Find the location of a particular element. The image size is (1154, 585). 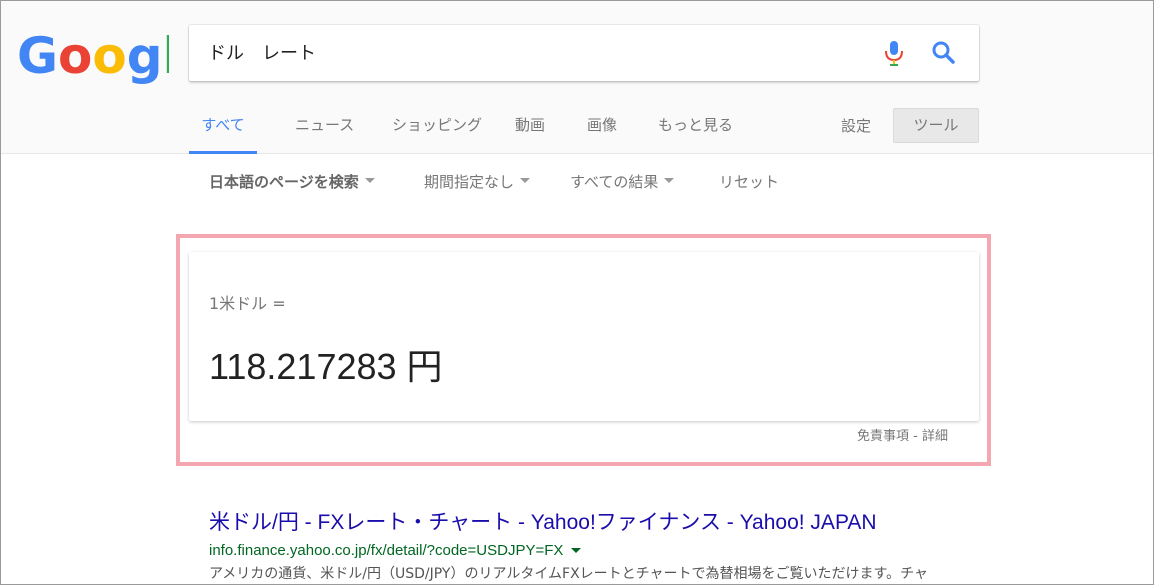

filter-results: すべての結果 is located at coordinates (622, 181).